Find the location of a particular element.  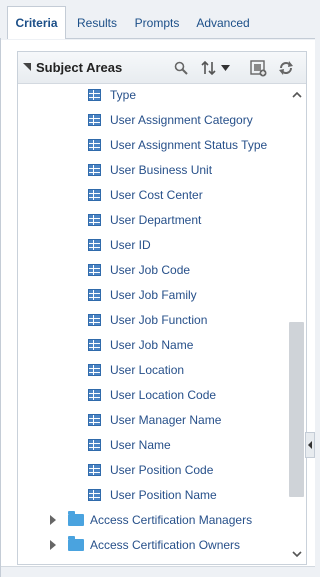

column-label: User Name is located at coordinates (140, 445).